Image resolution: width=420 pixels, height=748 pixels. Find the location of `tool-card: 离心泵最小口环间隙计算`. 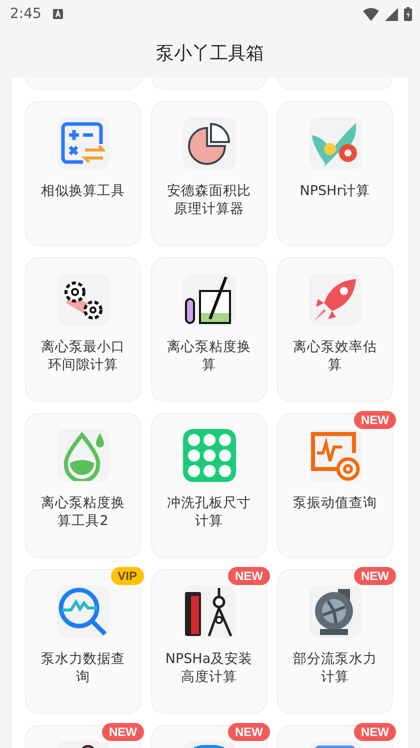

tool-card: 离心泵最小口环间隙计算 is located at coordinates (83, 329).